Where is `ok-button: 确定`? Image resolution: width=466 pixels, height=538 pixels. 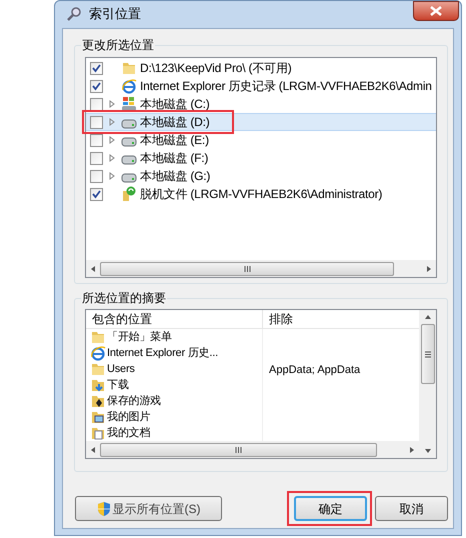
ok-button: 确定 is located at coordinates (330, 508).